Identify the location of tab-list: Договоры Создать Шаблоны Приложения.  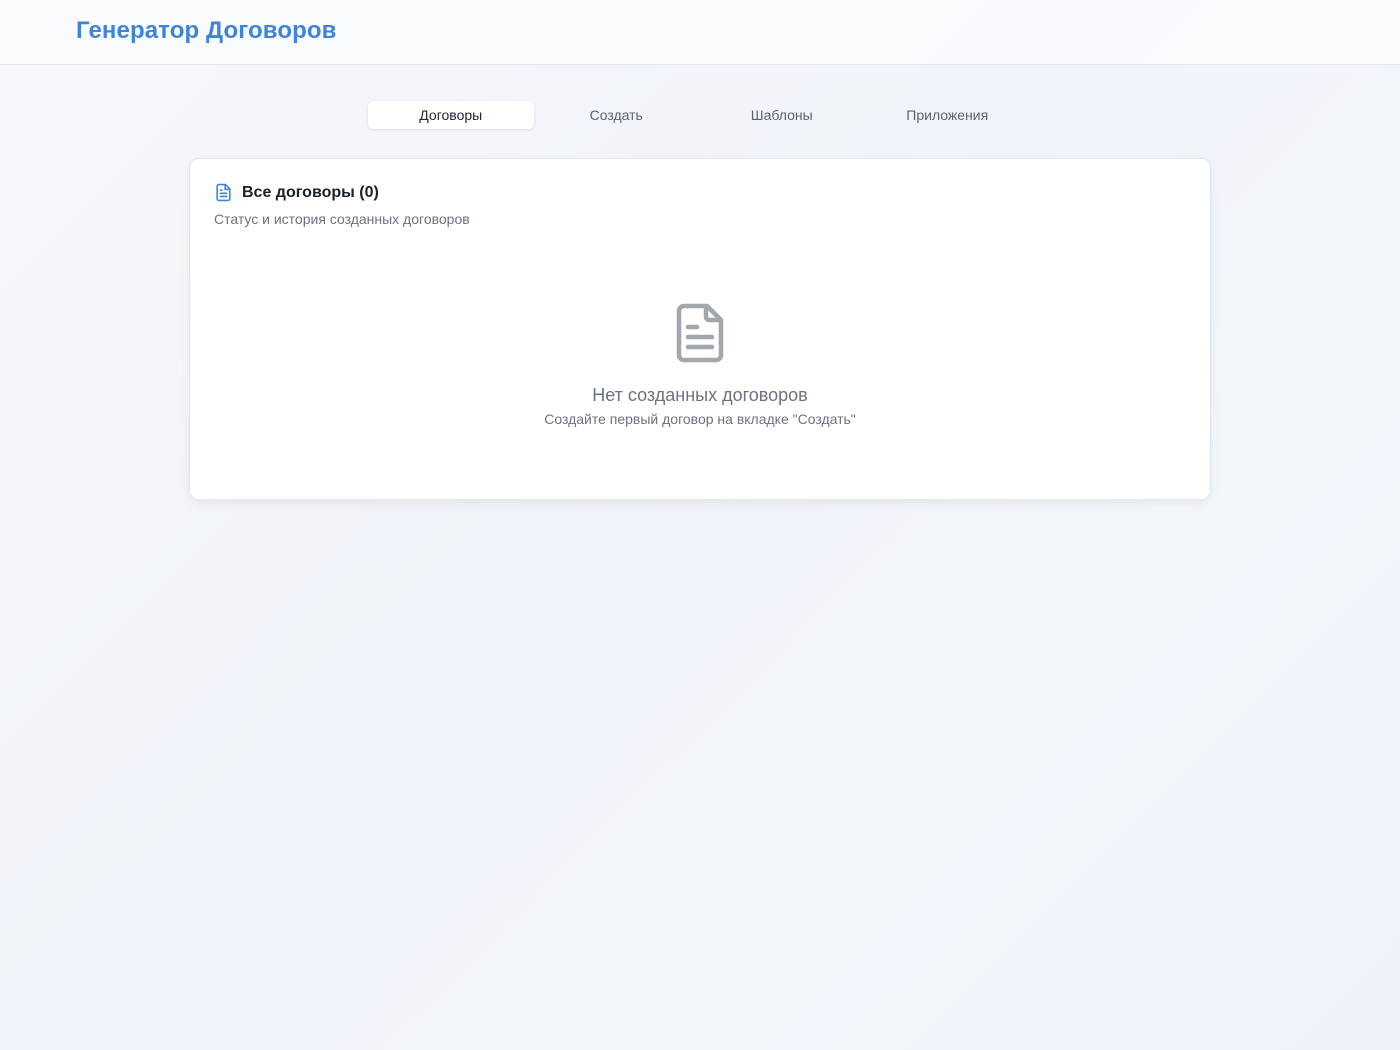
(699, 115).